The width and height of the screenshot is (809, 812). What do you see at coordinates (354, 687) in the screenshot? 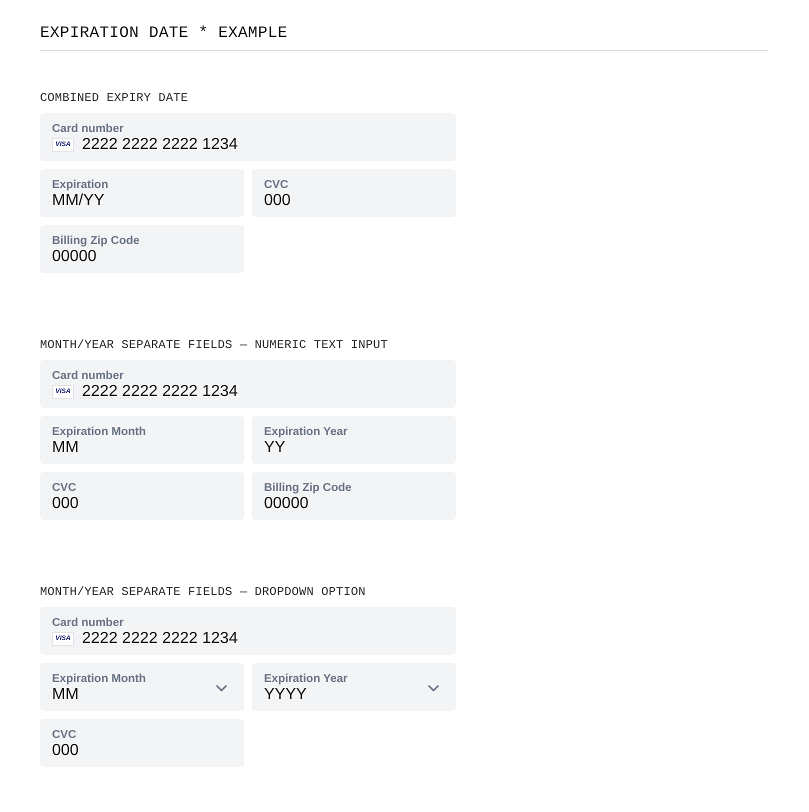
I see `select-field: Expiration Year YYYY` at bounding box center [354, 687].